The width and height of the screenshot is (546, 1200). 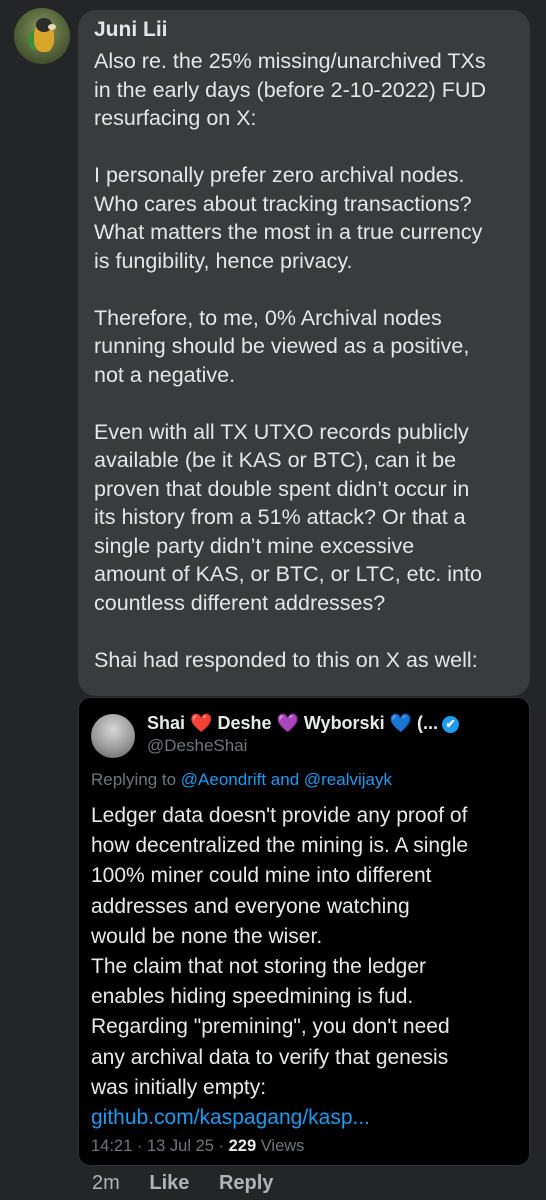 I want to click on tweet-time: 14:21 · 13 Jul 25 ·, so click(x=160, y=1146).